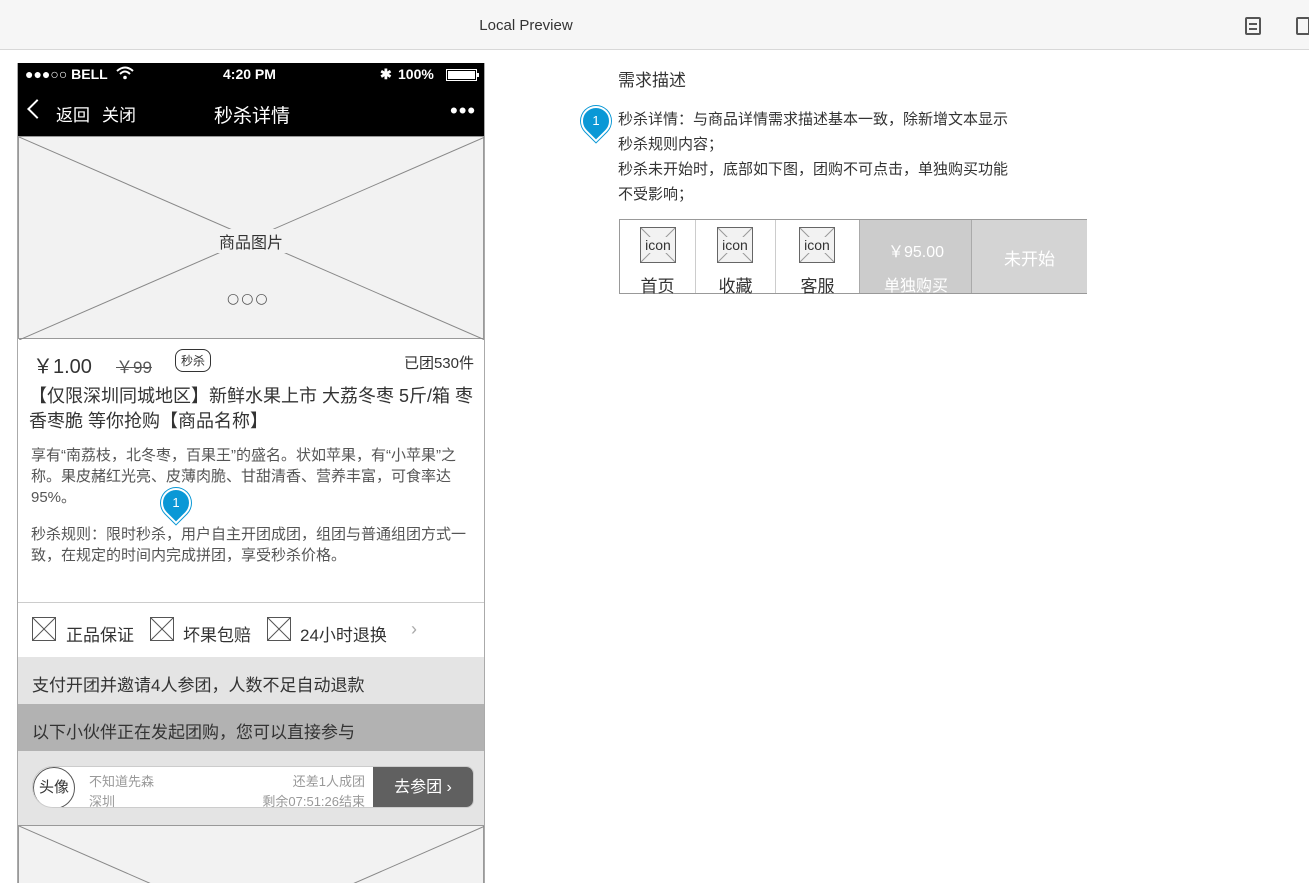  What do you see at coordinates (654, 25) in the screenshot?
I see `preview-toolbar: Local Preview` at bounding box center [654, 25].